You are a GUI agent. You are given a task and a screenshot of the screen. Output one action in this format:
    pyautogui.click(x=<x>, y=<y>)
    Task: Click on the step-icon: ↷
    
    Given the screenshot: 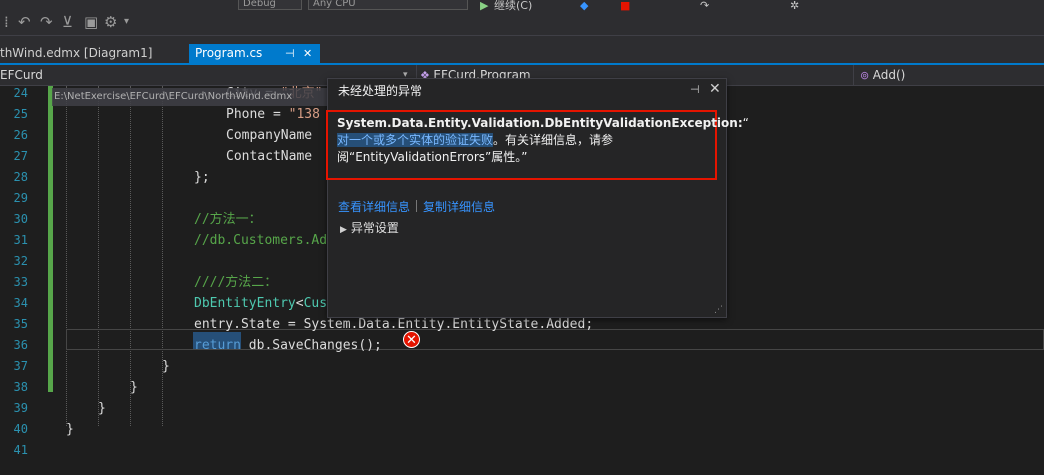 What is the action you would take?
    pyautogui.click(x=704, y=6)
    